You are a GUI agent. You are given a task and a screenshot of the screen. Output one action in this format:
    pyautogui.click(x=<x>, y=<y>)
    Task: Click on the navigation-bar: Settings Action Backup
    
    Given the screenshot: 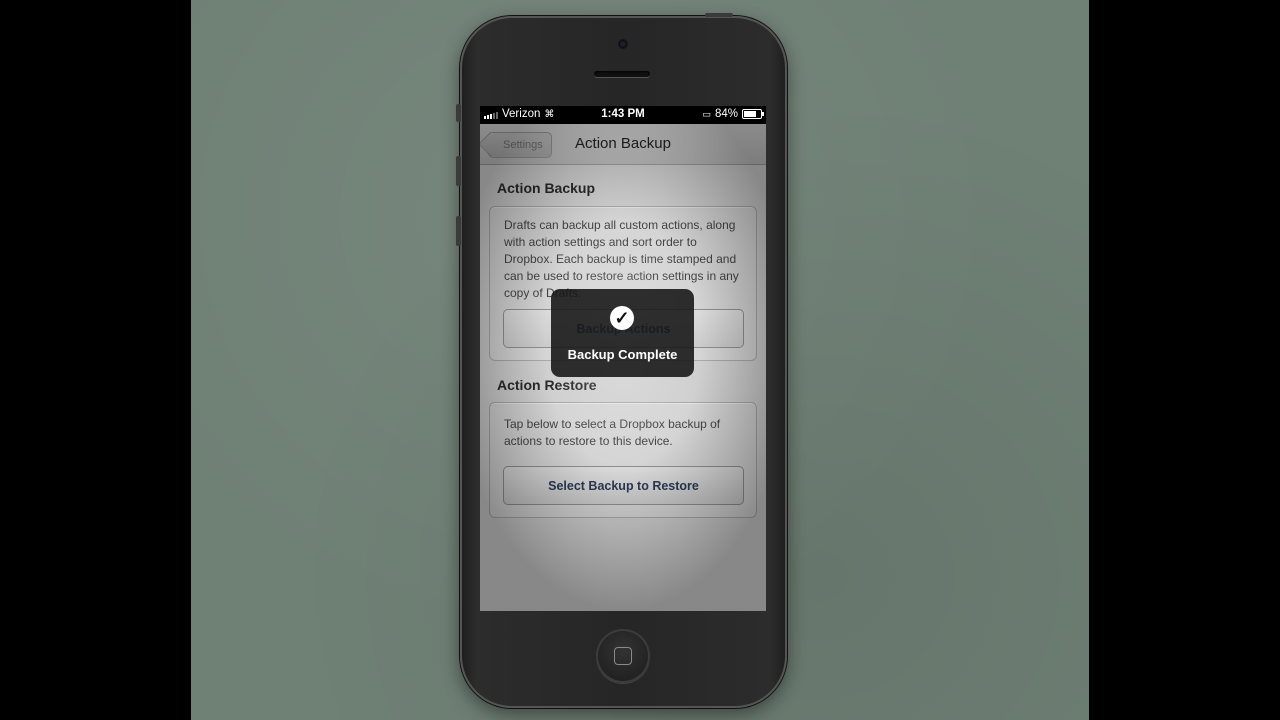 What is the action you would take?
    pyautogui.click(x=623, y=144)
    